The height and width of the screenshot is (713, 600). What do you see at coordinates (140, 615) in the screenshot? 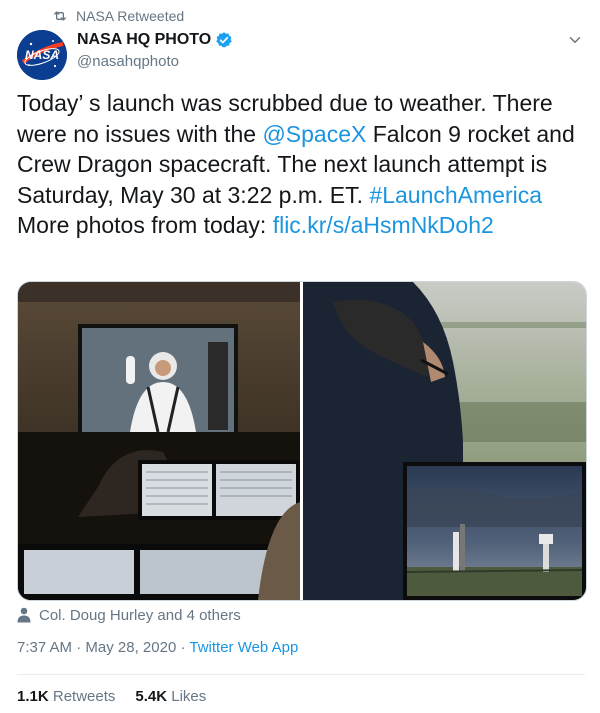
I see `tagged-label: Col. Doug Hurley and 4 others` at bounding box center [140, 615].